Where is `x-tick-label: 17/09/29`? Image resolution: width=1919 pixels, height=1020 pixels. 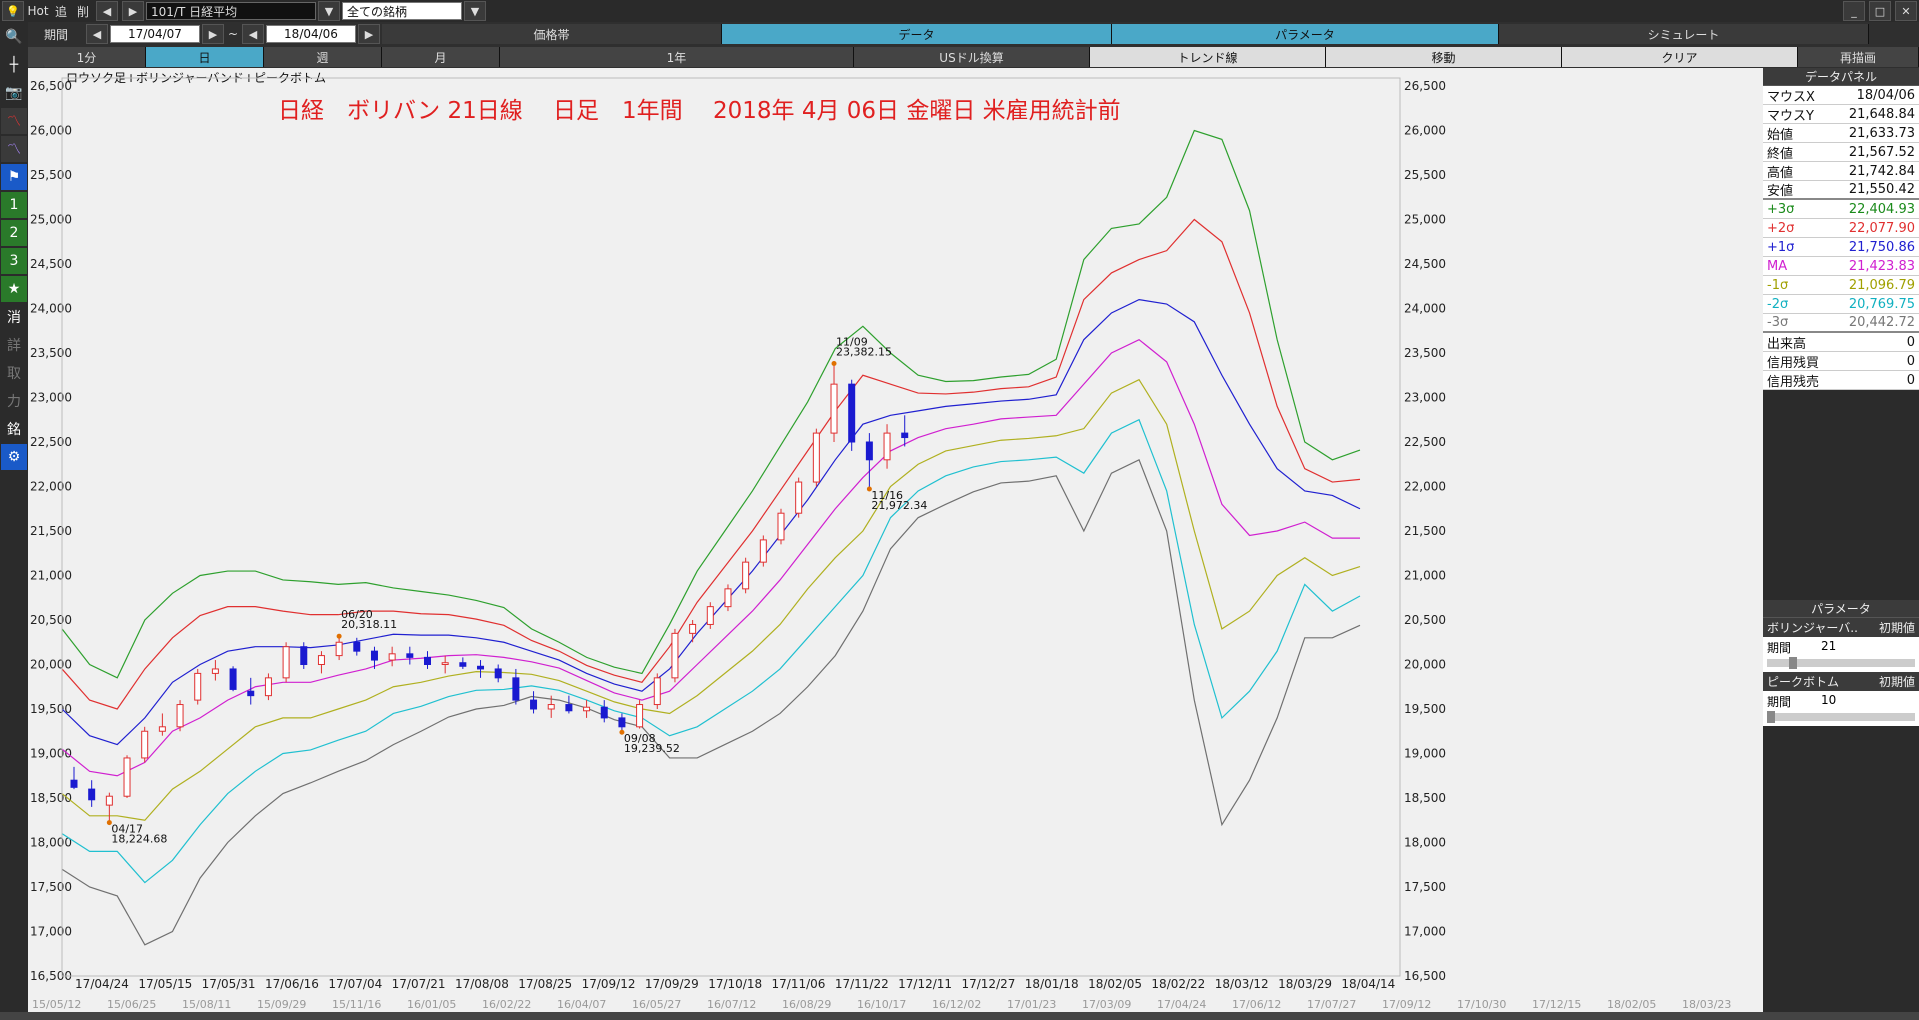
x-tick-label: 17/09/29 is located at coordinates (672, 984).